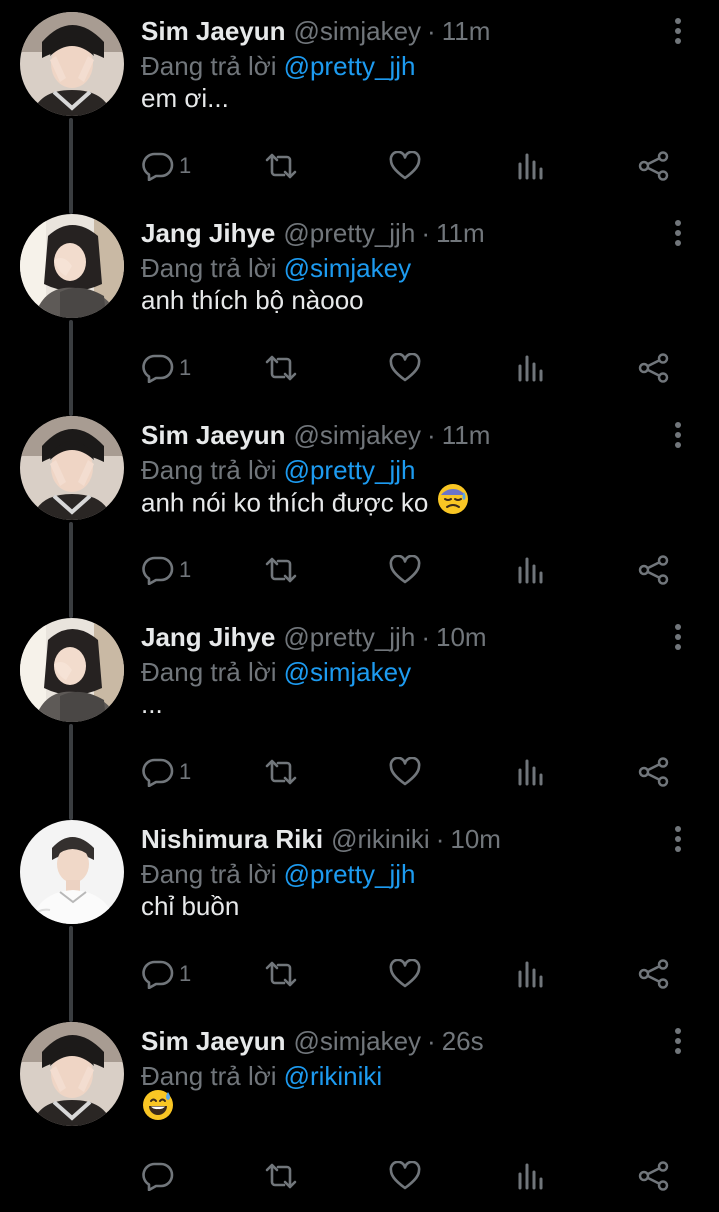 This screenshot has width=719, height=1212. What do you see at coordinates (359, 1176) in the screenshot?
I see `action-bar` at bounding box center [359, 1176].